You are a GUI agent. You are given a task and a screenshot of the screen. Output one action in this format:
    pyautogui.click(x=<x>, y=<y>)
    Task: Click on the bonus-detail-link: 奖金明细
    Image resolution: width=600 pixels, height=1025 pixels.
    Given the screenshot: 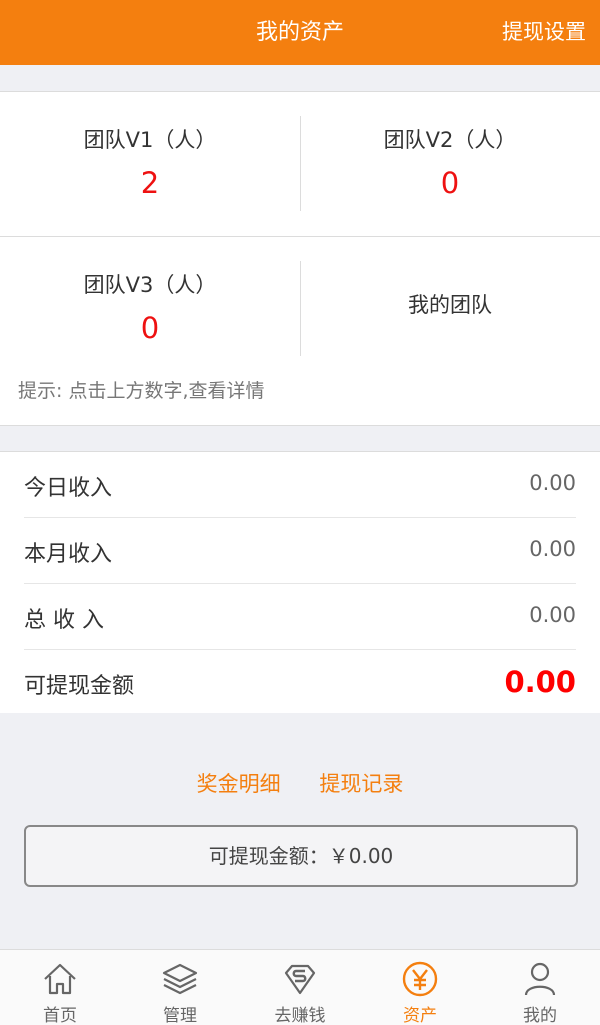 What is the action you would take?
    pyautogui.click(x=239, y=783)
    